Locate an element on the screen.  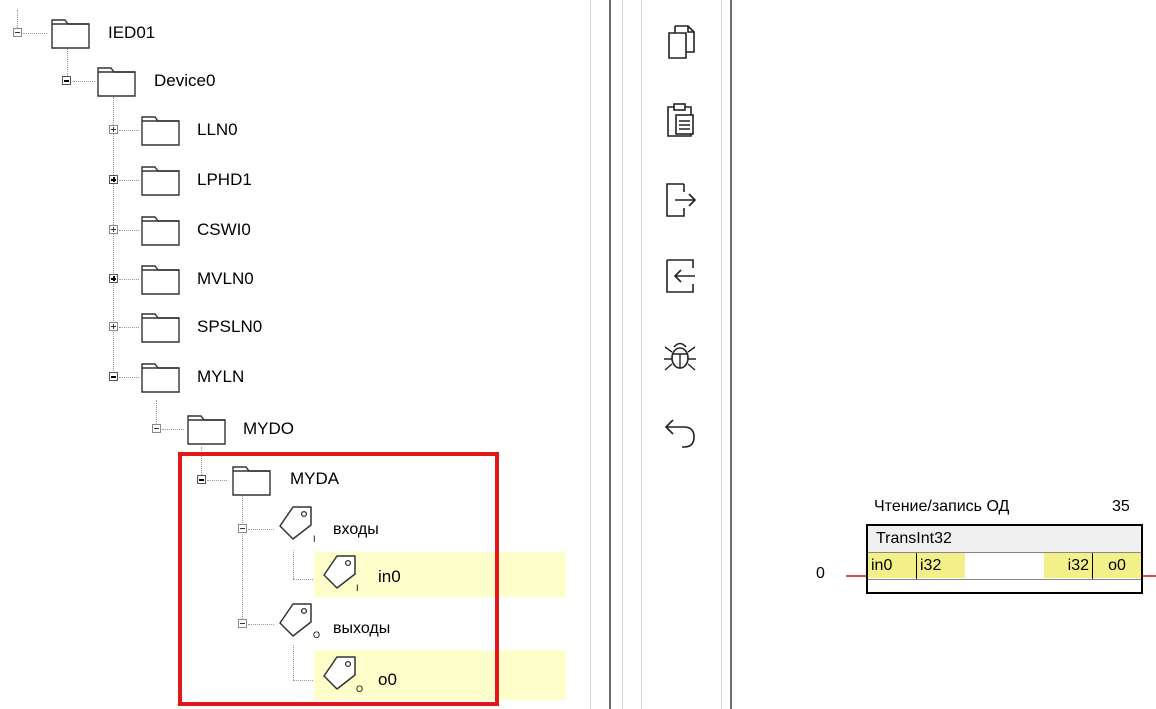
output-type: i32 is located at coordinates (1068, 565).